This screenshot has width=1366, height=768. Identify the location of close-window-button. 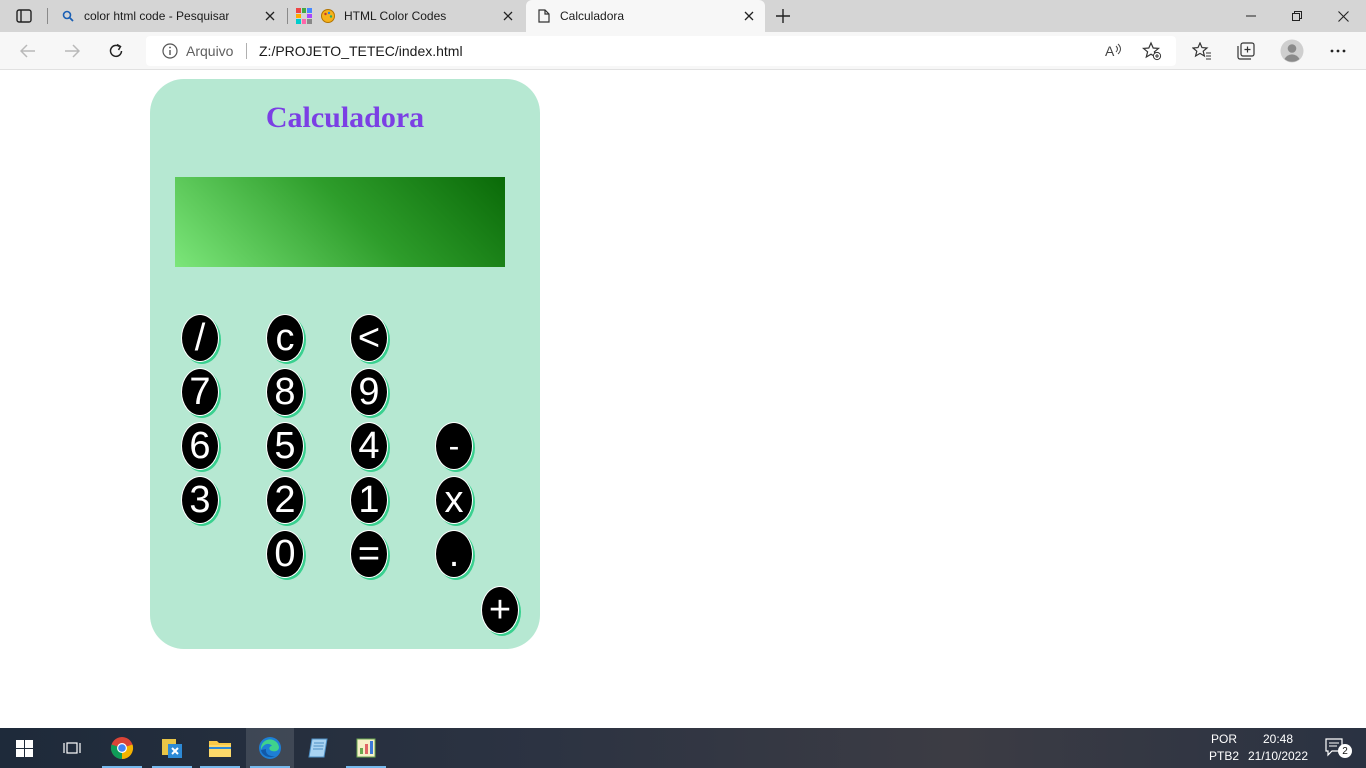
(1343, 16).